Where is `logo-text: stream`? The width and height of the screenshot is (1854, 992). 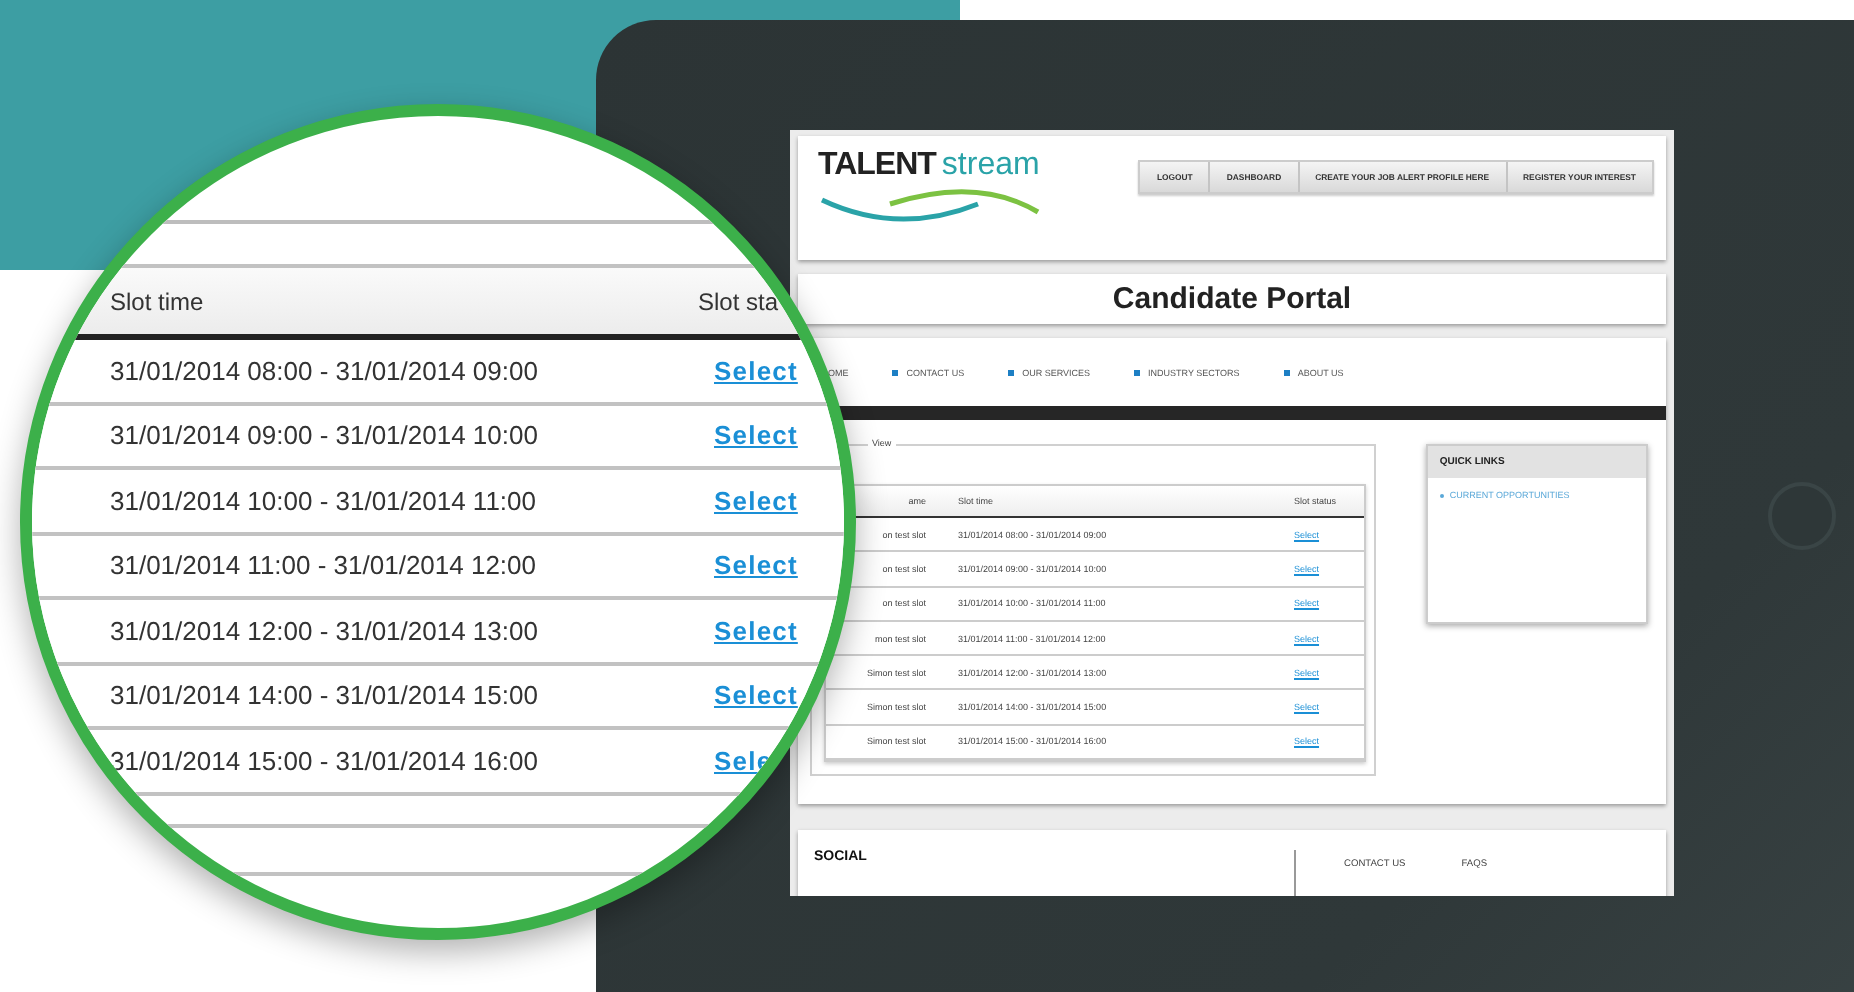 logo-text: stream is located at coordinates (990, 166).